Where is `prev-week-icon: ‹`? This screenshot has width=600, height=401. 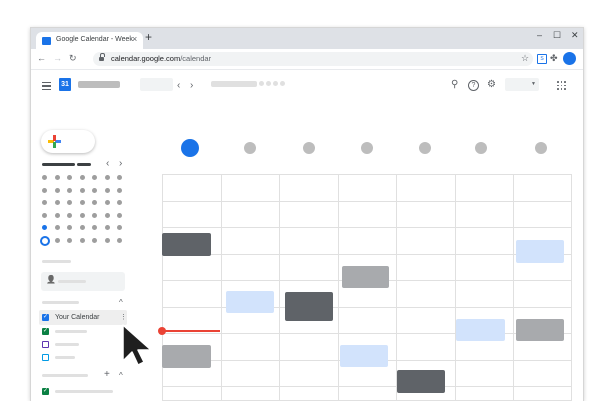 prev-week-icon: ‹ is located at coordinates (178, 85).